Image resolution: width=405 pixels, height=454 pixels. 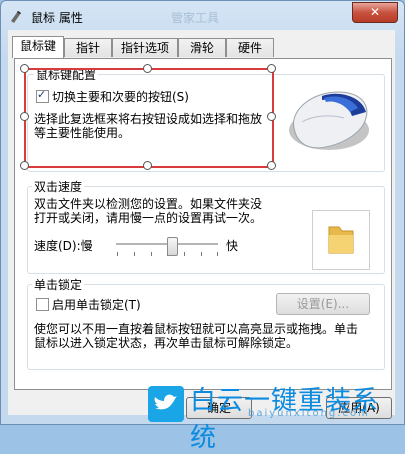 I want to click on folder-icon, so click(x=341, y=240).